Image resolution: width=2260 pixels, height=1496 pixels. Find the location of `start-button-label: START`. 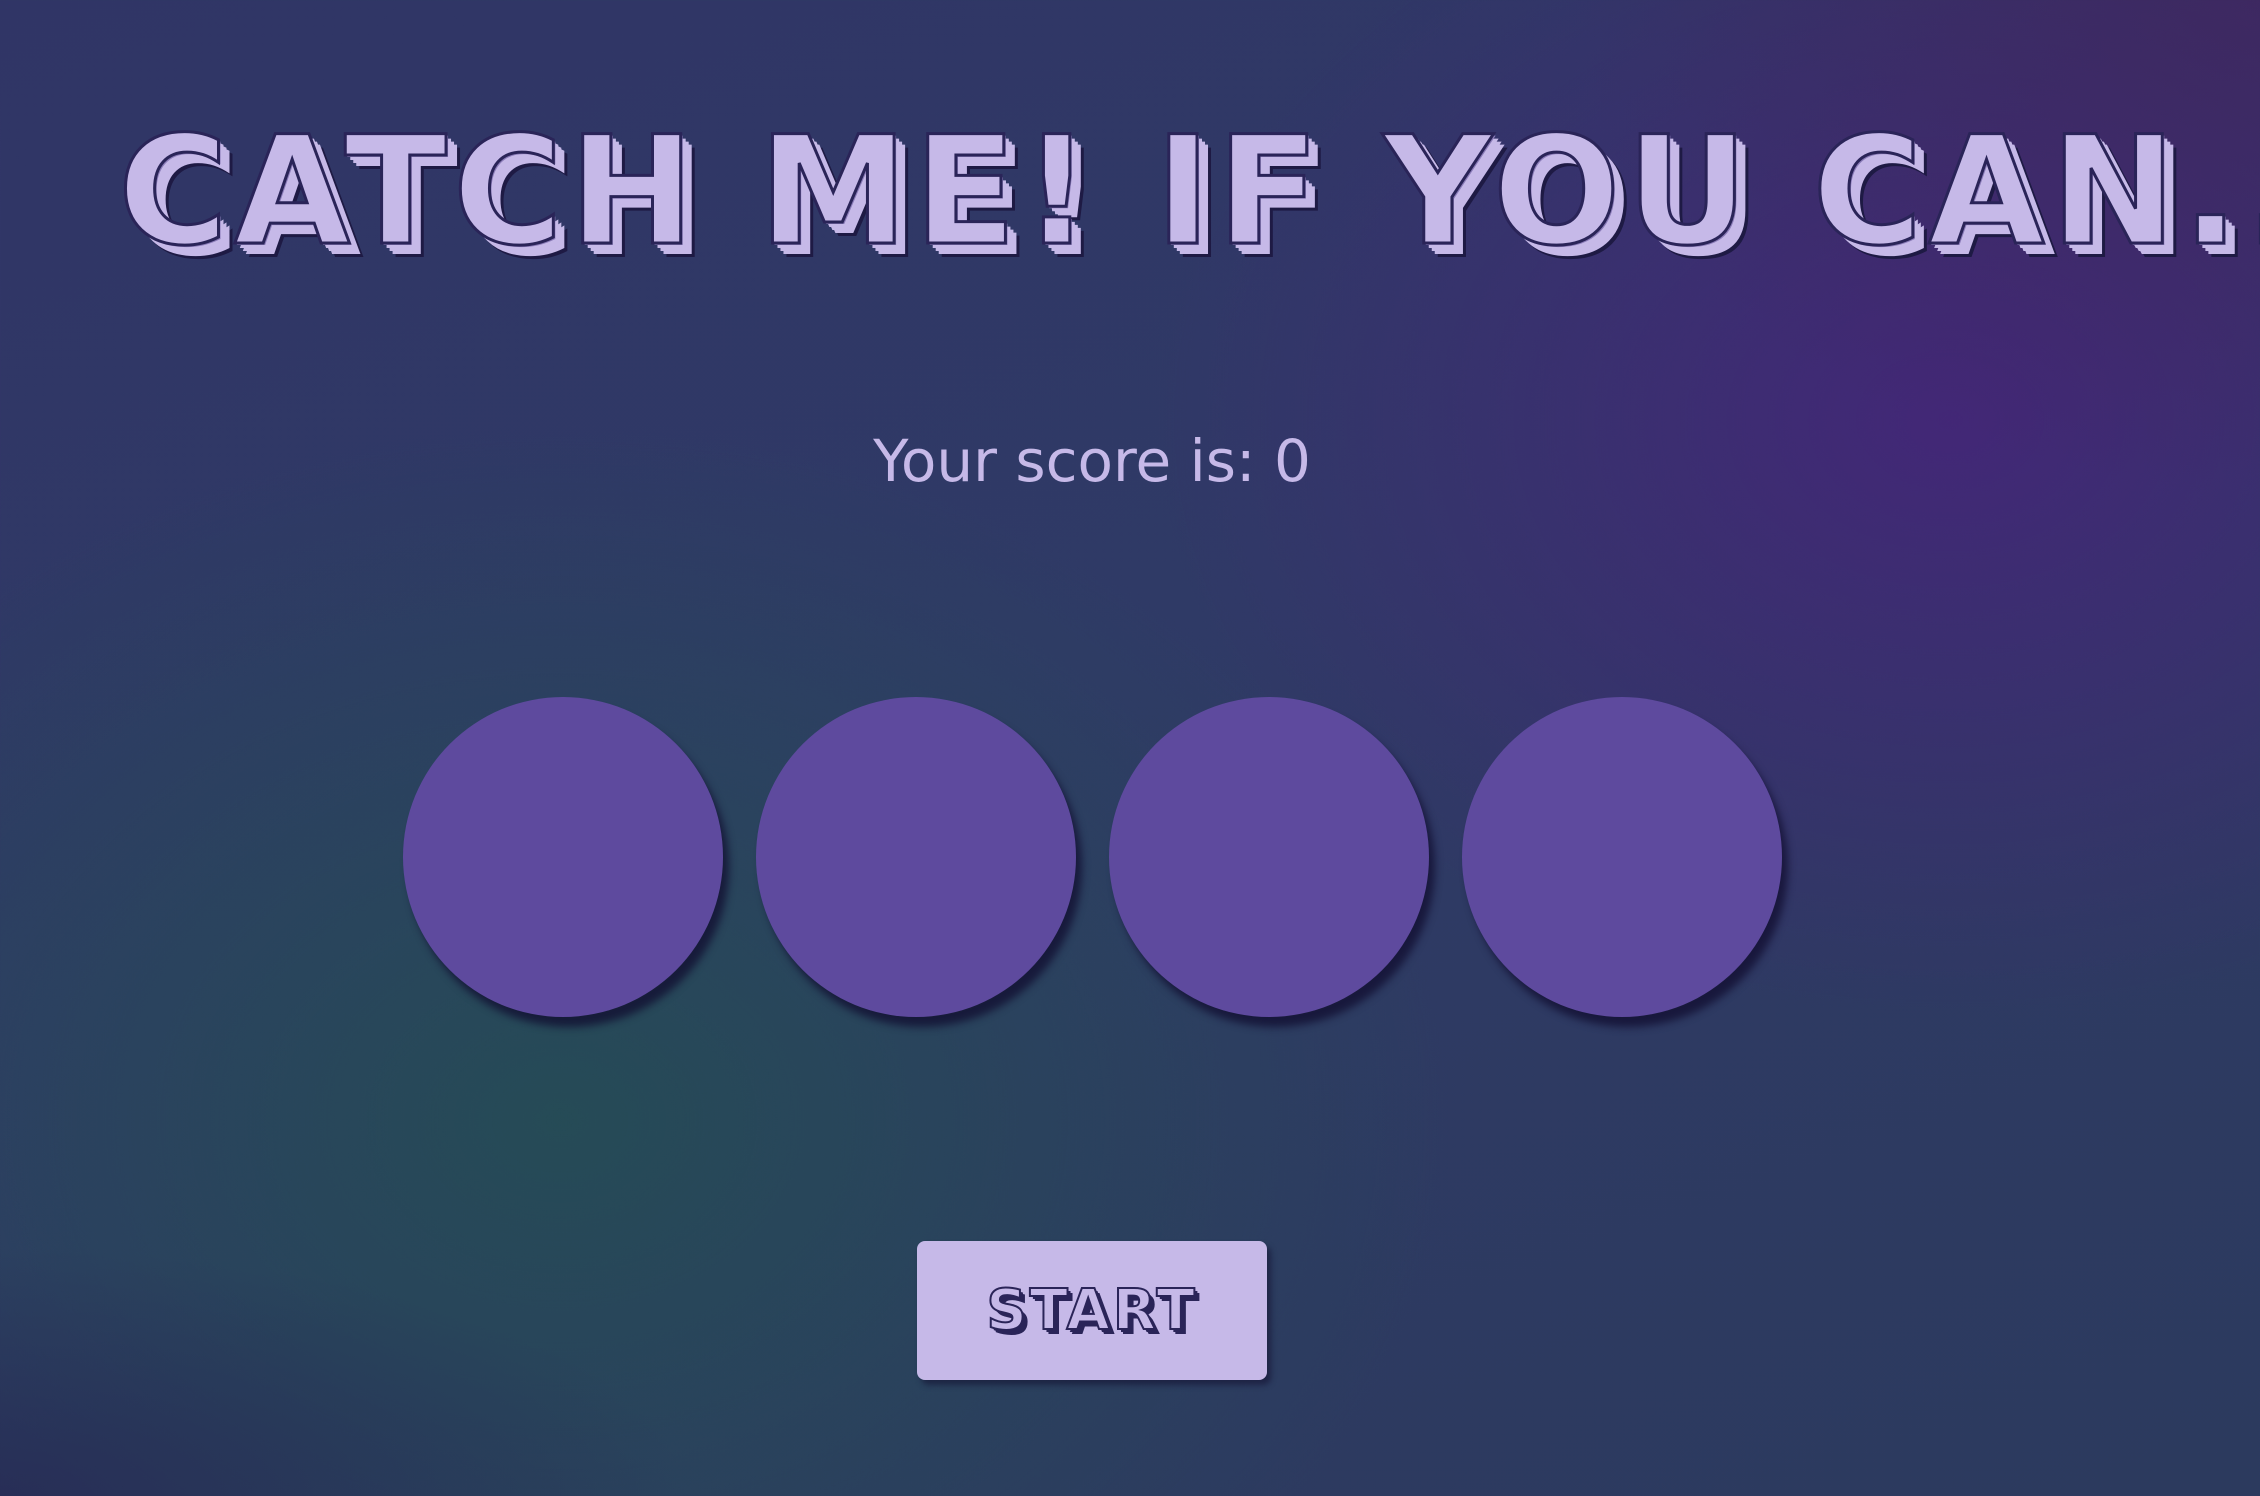

start-button-label: START is located at coordinates (1091, 1310).